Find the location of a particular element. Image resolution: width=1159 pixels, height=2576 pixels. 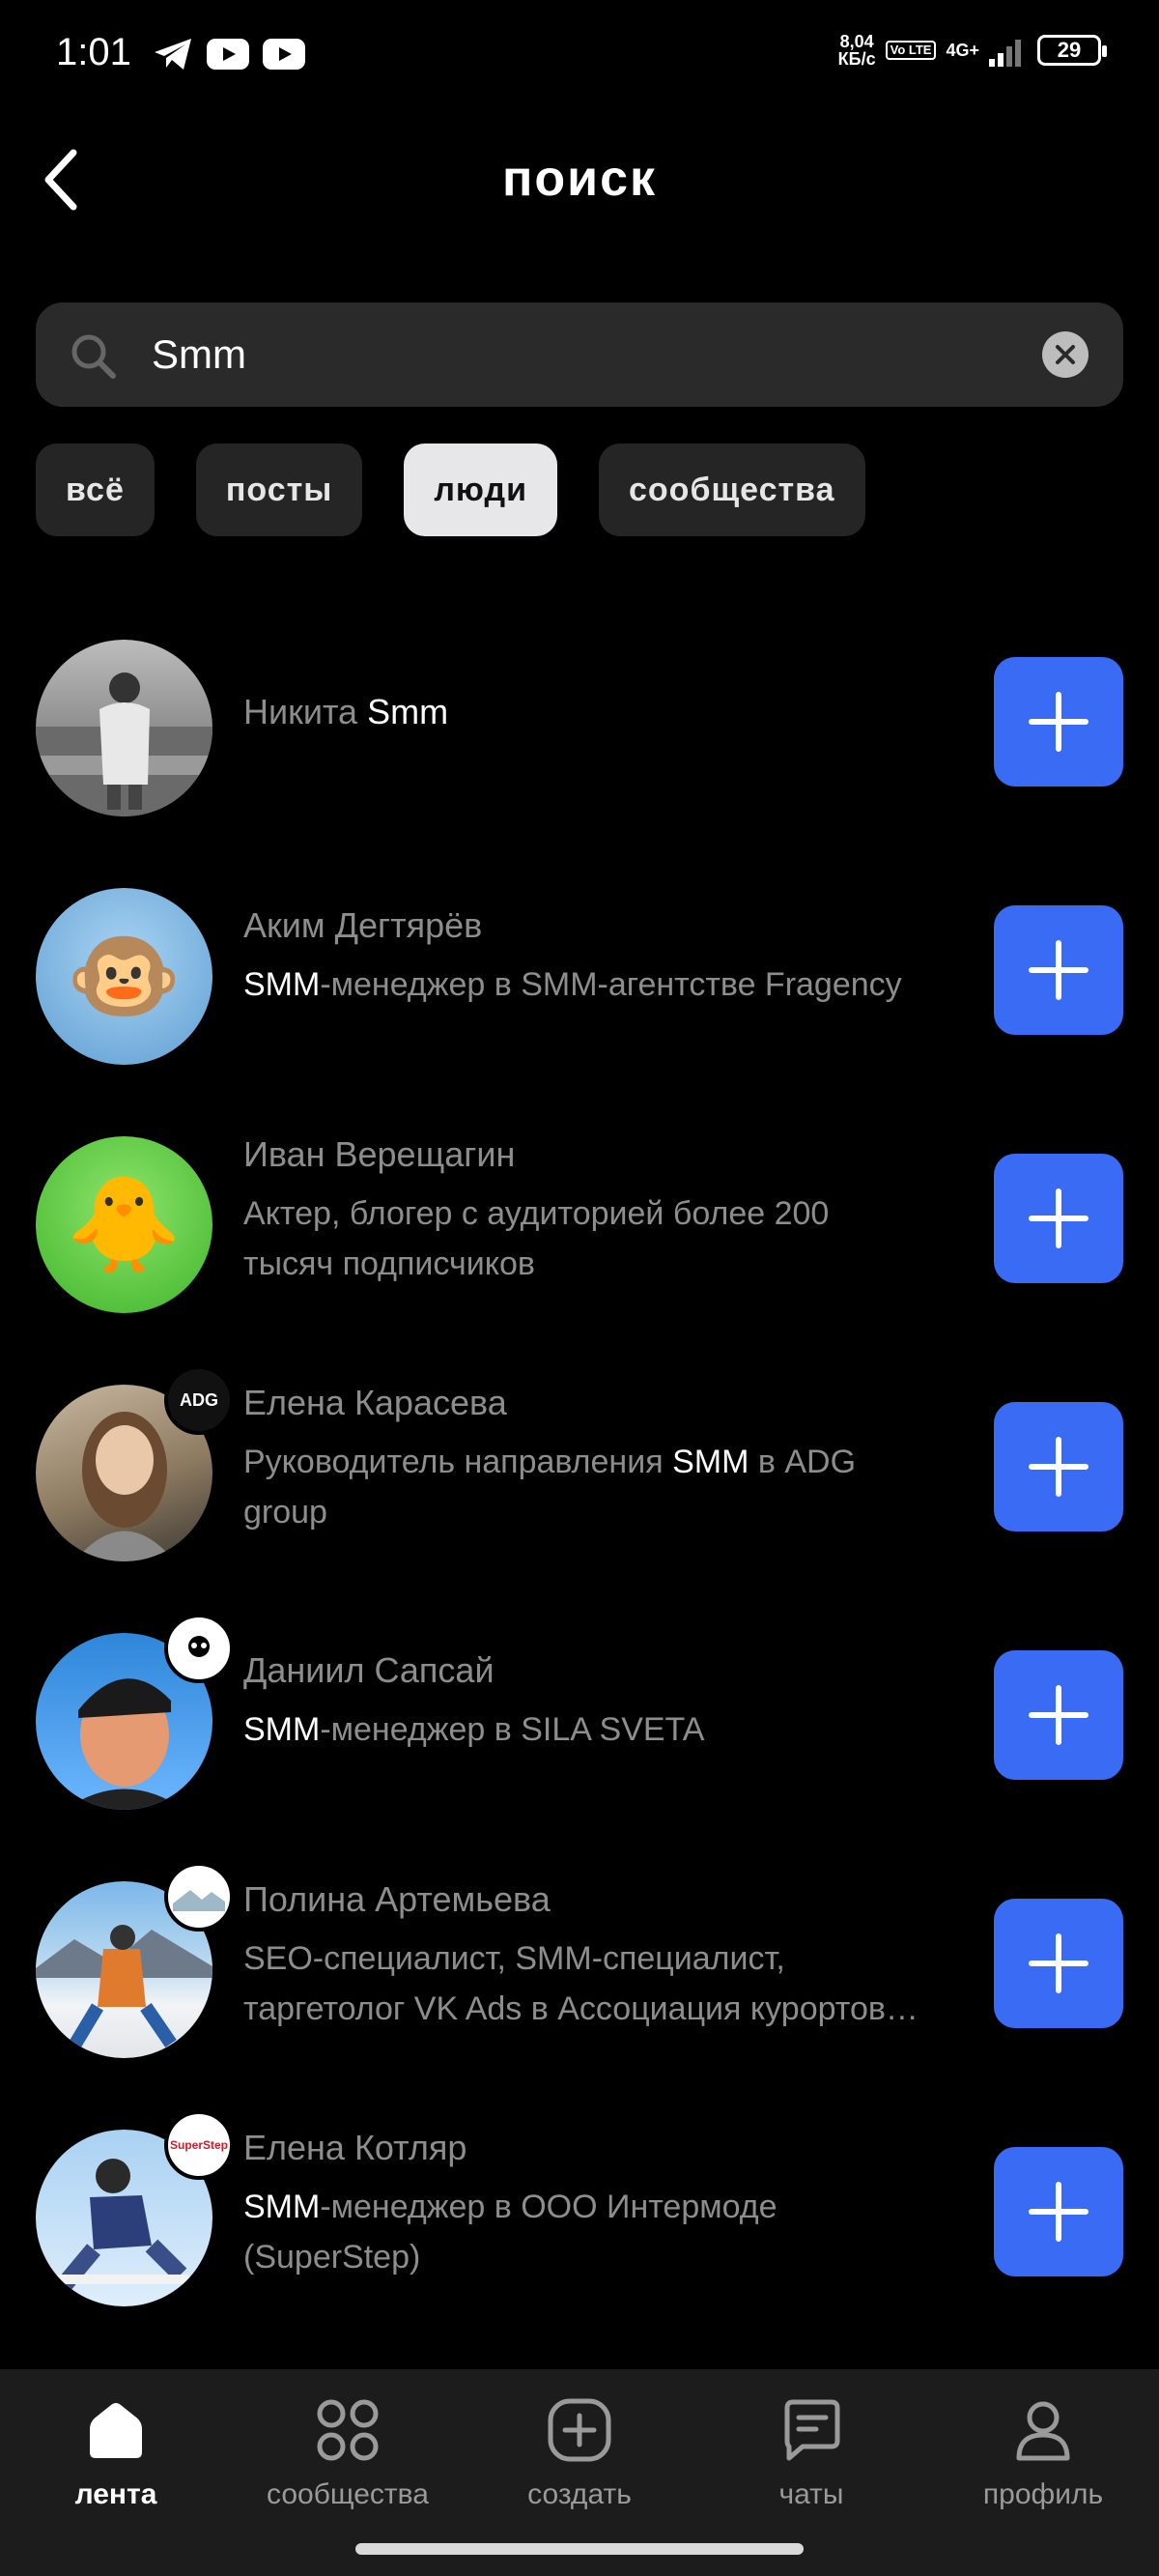

person-description: SMM-менеджер в SILA SVETA is located at coordinates (474, 1730).